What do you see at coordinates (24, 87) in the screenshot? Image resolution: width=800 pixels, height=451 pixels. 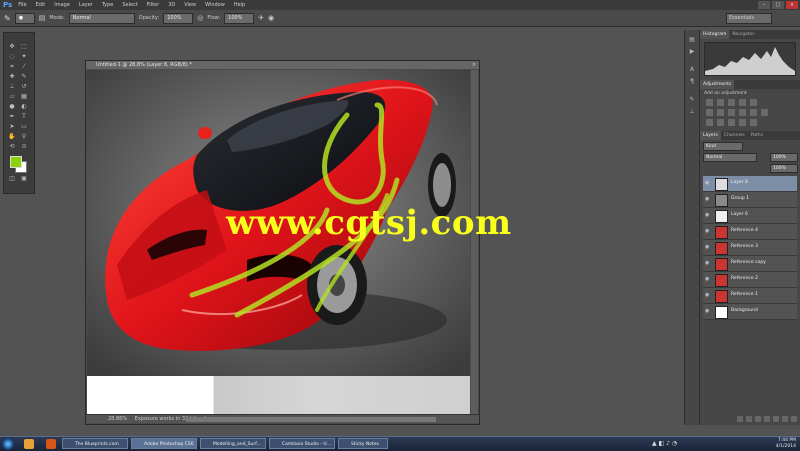 I see `history-brush-tool-icon: ↺` at bounding box center [24, 87].